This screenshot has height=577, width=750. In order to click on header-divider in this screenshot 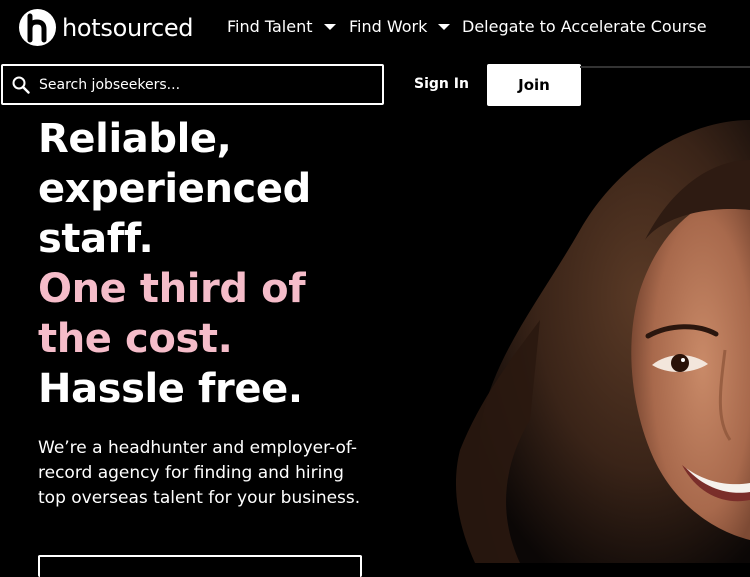, I will do `click(665, 67)`.